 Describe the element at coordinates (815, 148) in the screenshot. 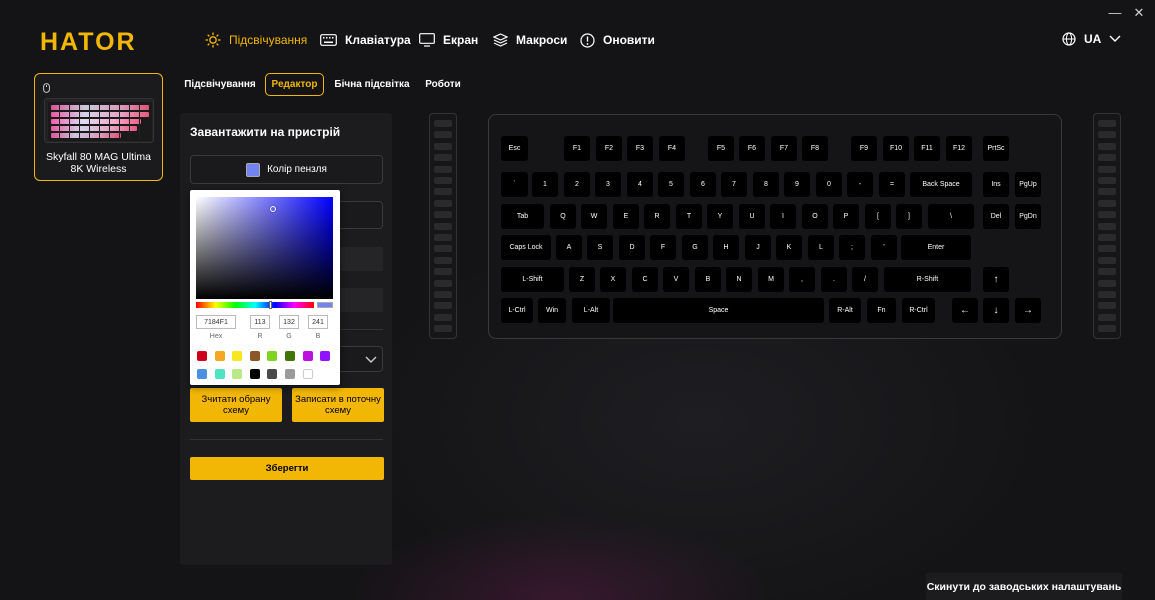

I see `key-f8: F8` at that location.